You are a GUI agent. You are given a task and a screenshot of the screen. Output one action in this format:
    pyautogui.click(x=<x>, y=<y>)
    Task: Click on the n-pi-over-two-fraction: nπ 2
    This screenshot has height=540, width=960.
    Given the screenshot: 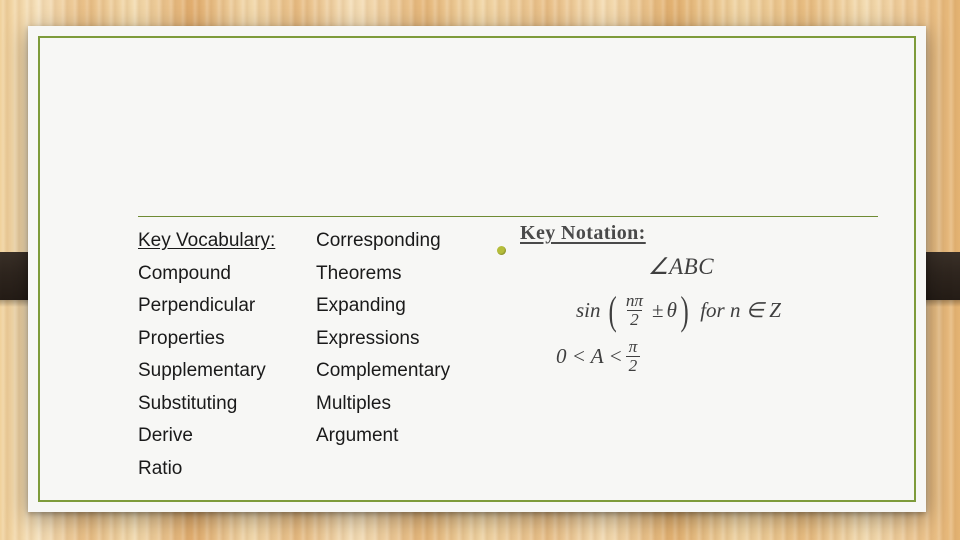 What is the action you would take?
    pyautogui.click(x=634, y=310)
    